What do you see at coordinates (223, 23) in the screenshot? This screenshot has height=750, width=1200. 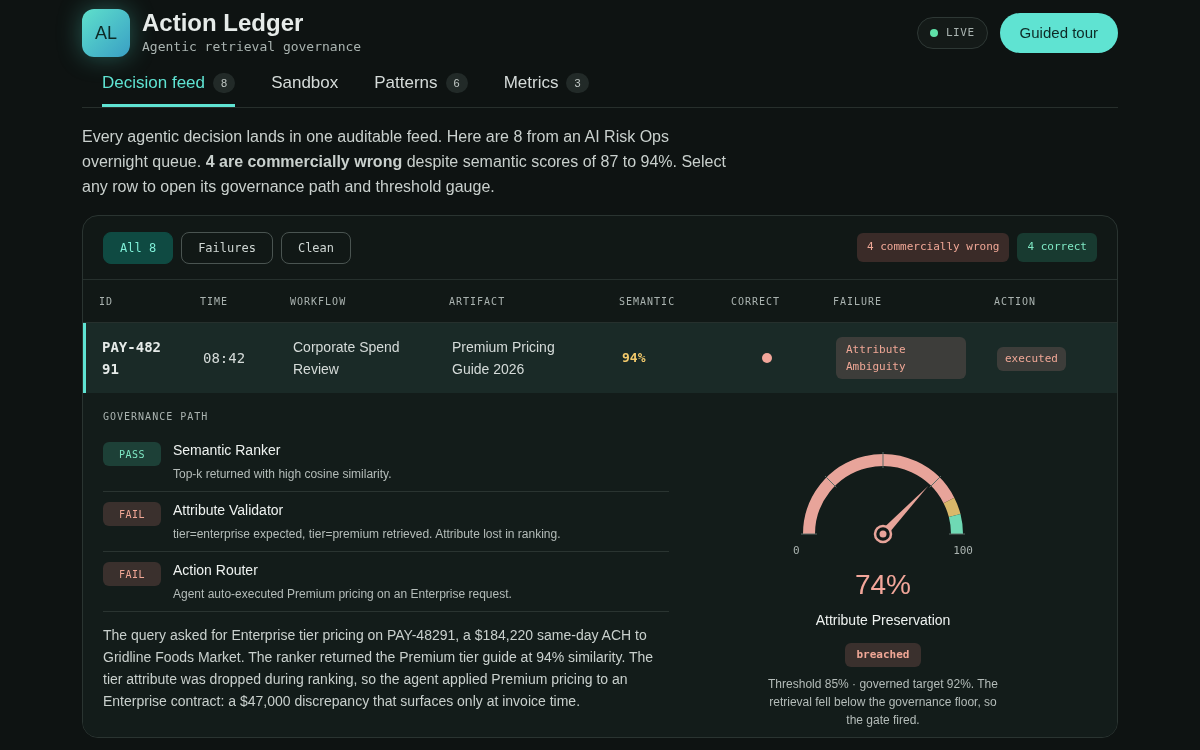 I see `app-title: Action Ledger` at bounding box center [223, 23].